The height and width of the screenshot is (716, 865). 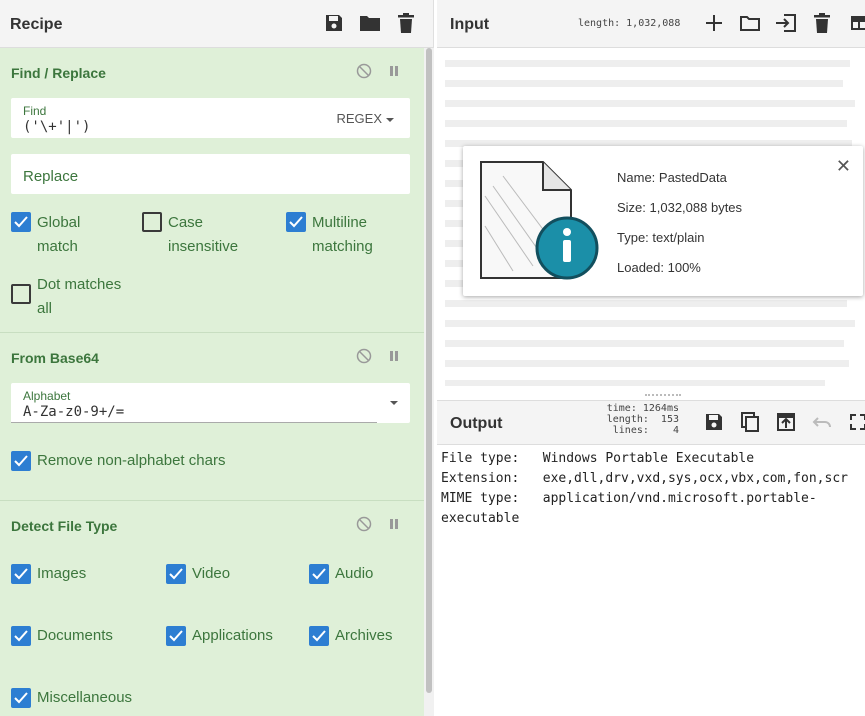 What do you see at coordinates (342, 246) in the screenshot?
I see `multiline-label-2: matching` at bounding box center [342, 246].